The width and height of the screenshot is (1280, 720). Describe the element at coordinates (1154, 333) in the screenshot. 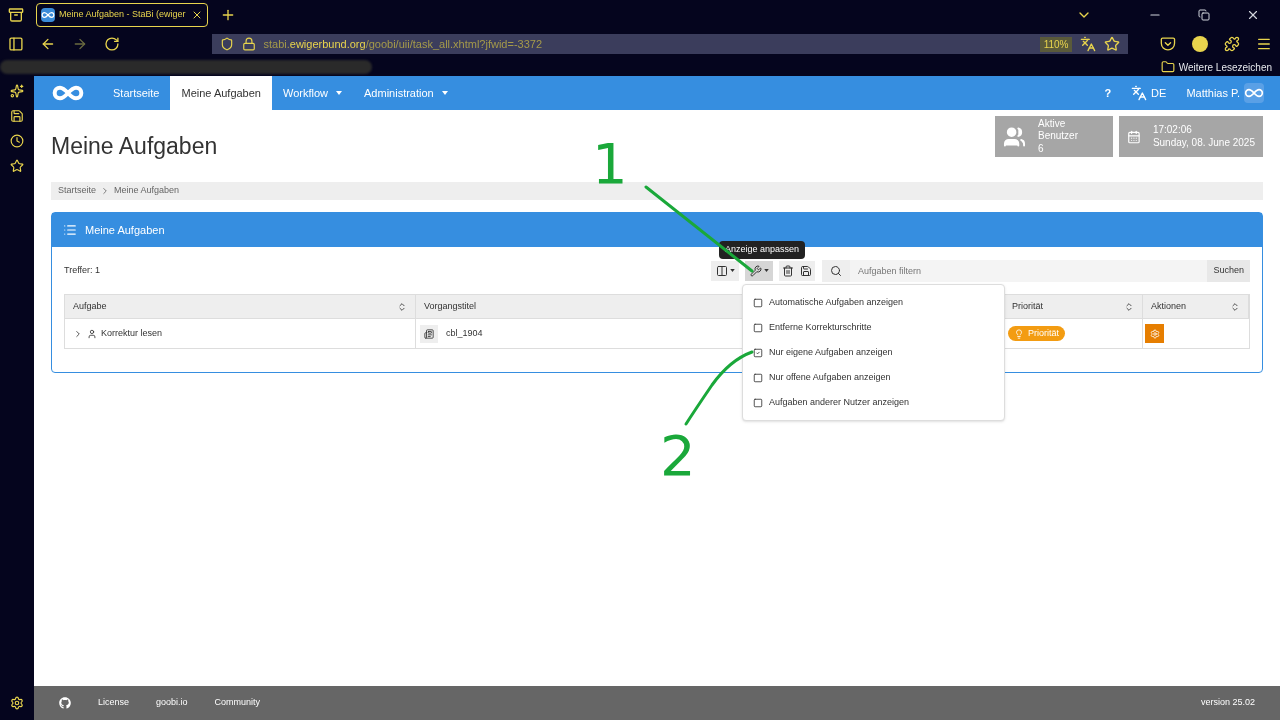

I see `gear-icon` at that location.